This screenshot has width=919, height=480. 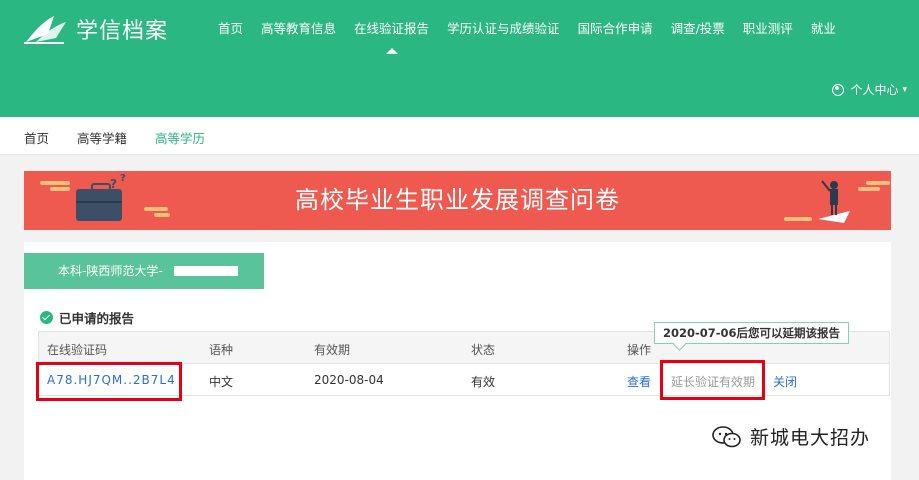 I want to click on extend-tooltip: 2020-07-06后您可以延期该报告, so click(x=752, y=333).